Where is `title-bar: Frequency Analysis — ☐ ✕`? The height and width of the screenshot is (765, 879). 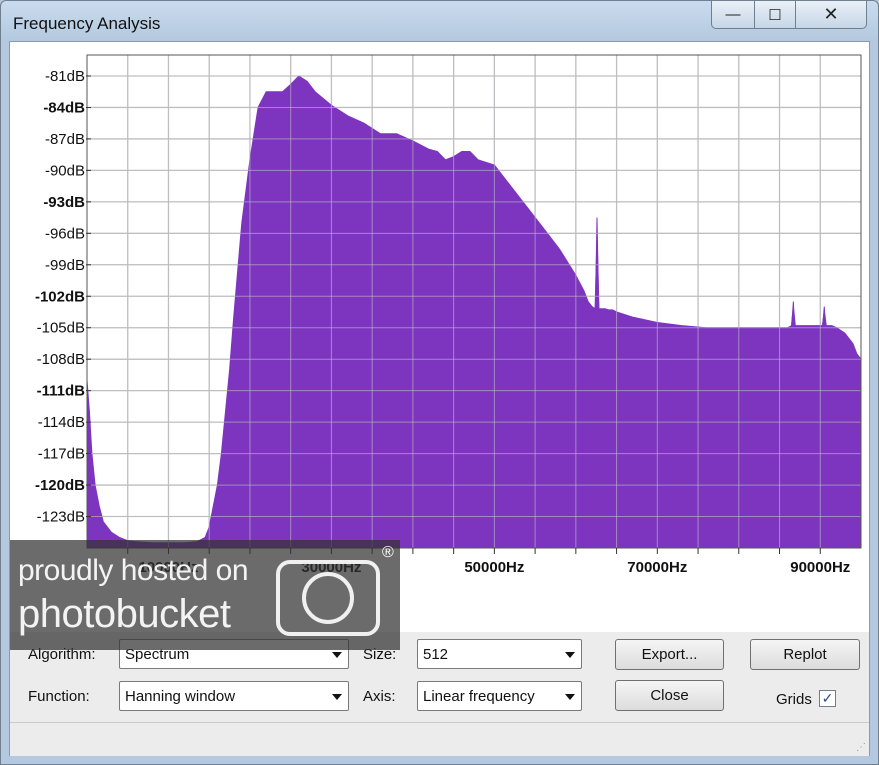
title-bar: Frequency Analysis — ☐ ✕ is located at coordinates (439, 21).